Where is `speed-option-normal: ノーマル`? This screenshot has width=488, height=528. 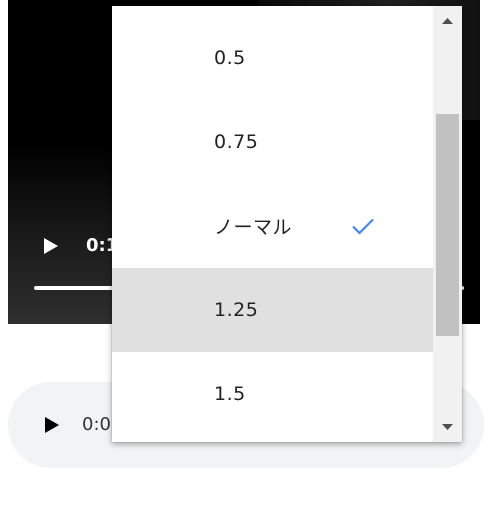
speed-option-normal: ノーマル is located at coordinates (272, 226).